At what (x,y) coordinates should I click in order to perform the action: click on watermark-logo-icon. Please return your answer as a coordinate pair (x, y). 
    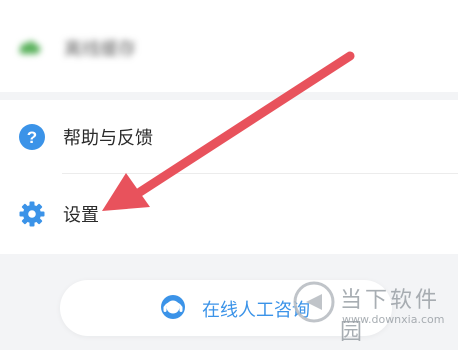
    Looking at the image, I should click on (314, 302).